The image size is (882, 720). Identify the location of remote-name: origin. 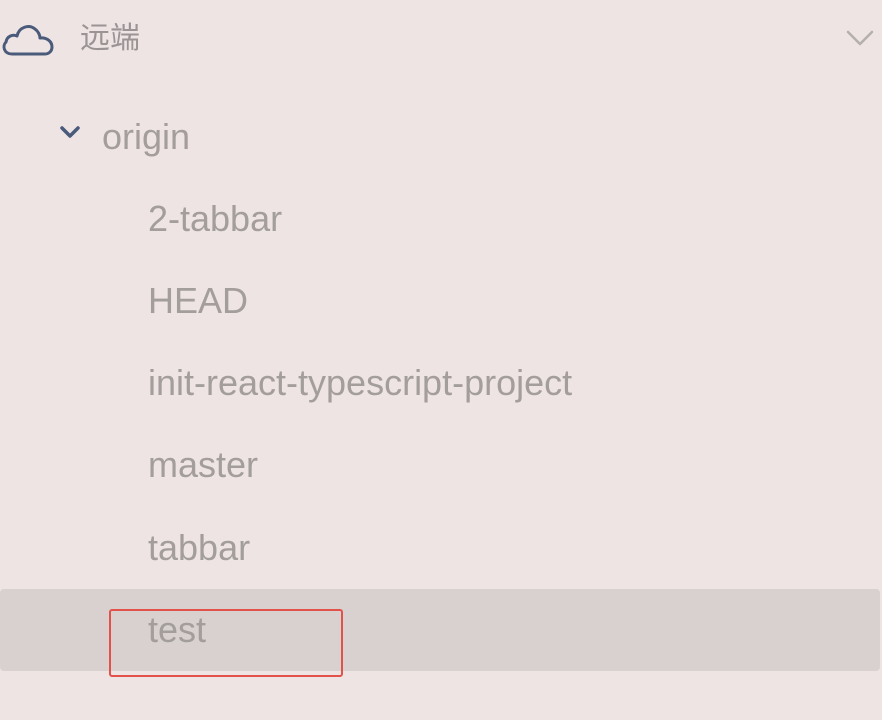
(146, 136).